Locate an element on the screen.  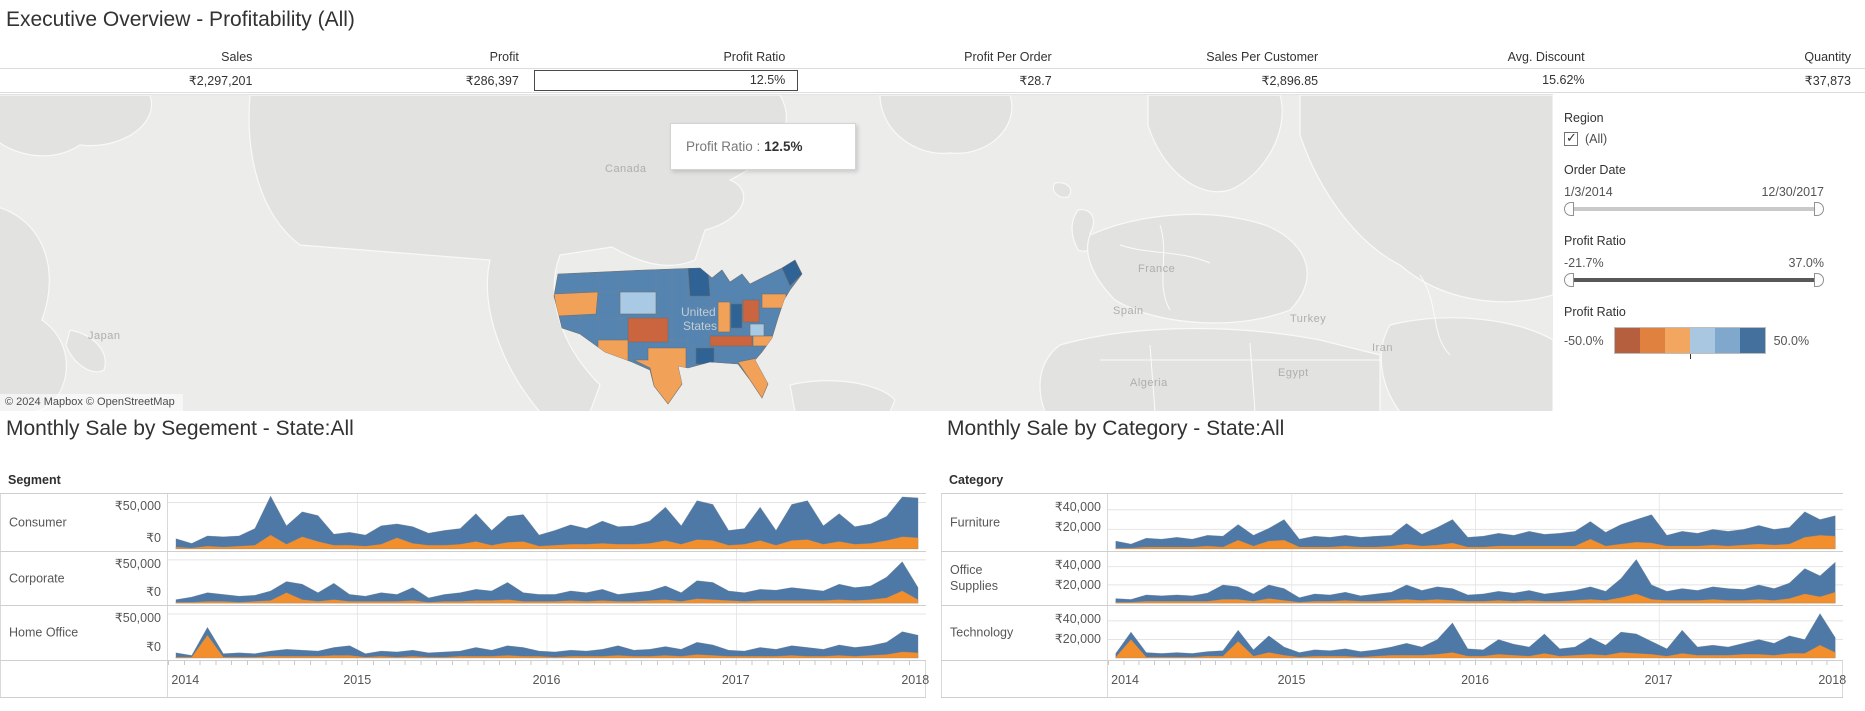
legend-min-value: -50.0% is located at coordinates (1584, 340).